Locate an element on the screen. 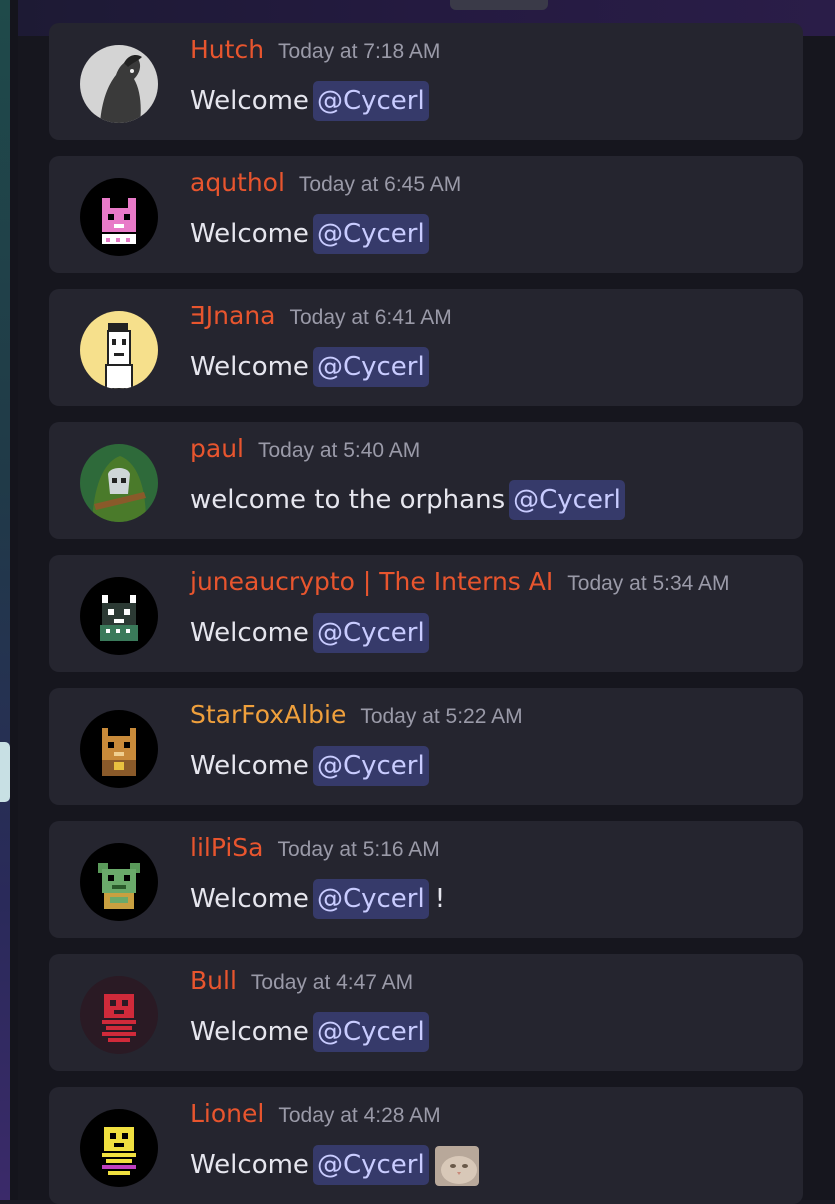 The image size is (835, 1204). username: Hutch is located at coordinates (227, 49).